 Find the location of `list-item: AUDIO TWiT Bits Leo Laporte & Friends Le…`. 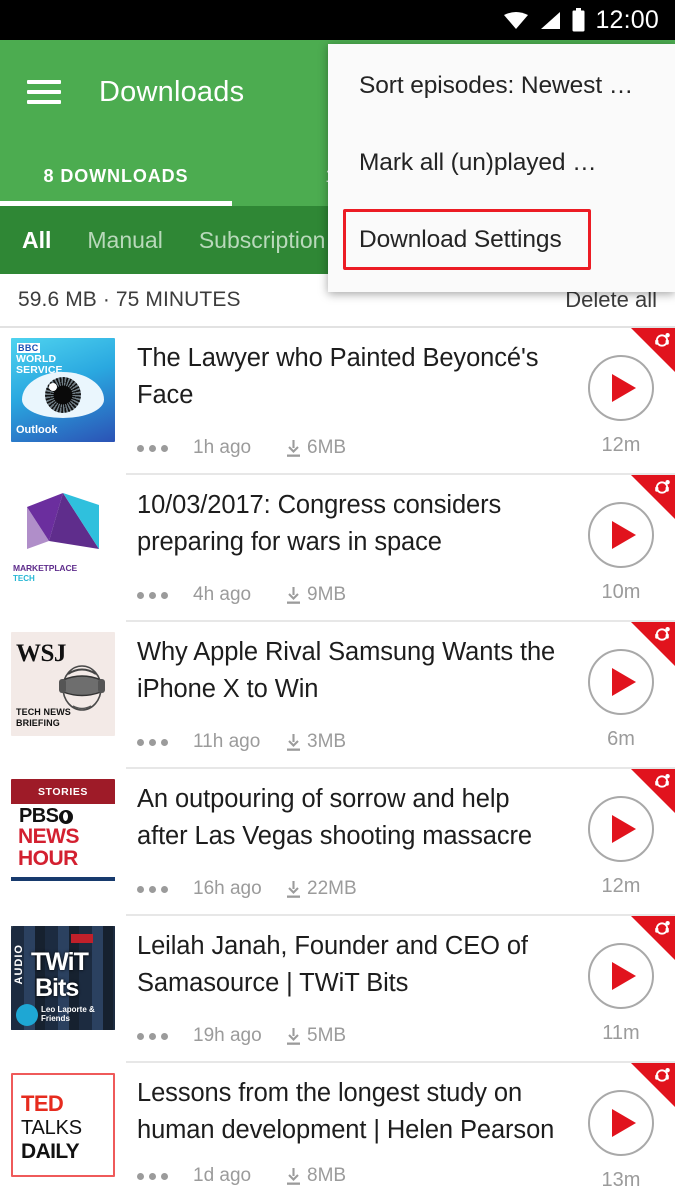

list-item: AUDIO TWiT Bits Leo Laporte & Friends Le… is located at coordinates (337, 988).